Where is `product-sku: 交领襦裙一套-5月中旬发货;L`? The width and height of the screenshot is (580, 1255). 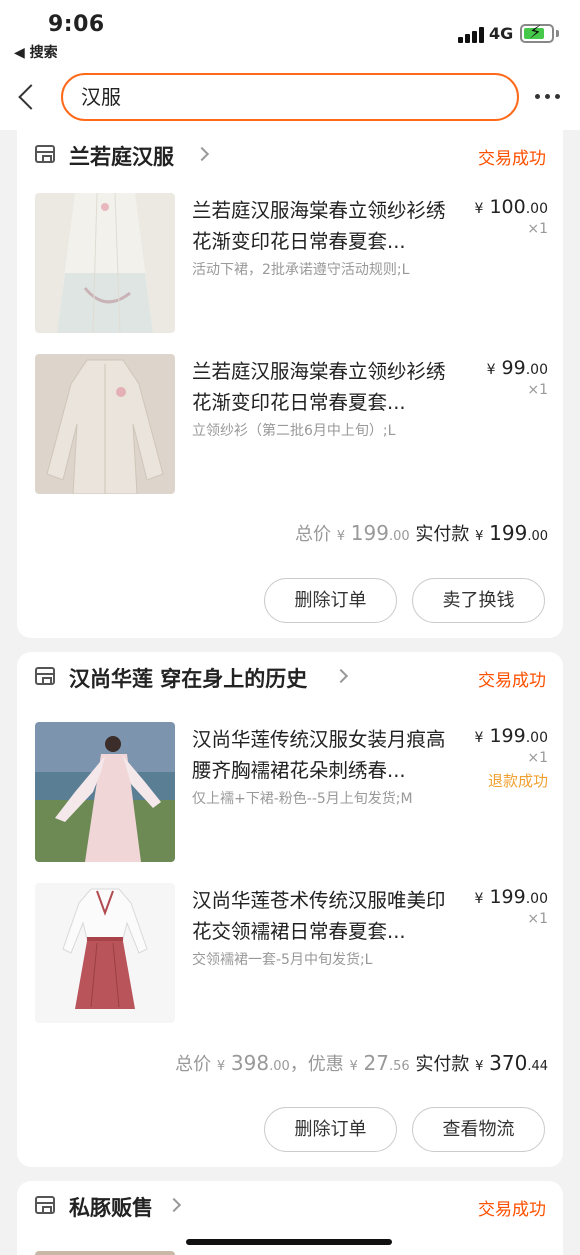
product-sku: 交领襦裙一套-5月中旬发货;L is located at coordinates (282, 960).